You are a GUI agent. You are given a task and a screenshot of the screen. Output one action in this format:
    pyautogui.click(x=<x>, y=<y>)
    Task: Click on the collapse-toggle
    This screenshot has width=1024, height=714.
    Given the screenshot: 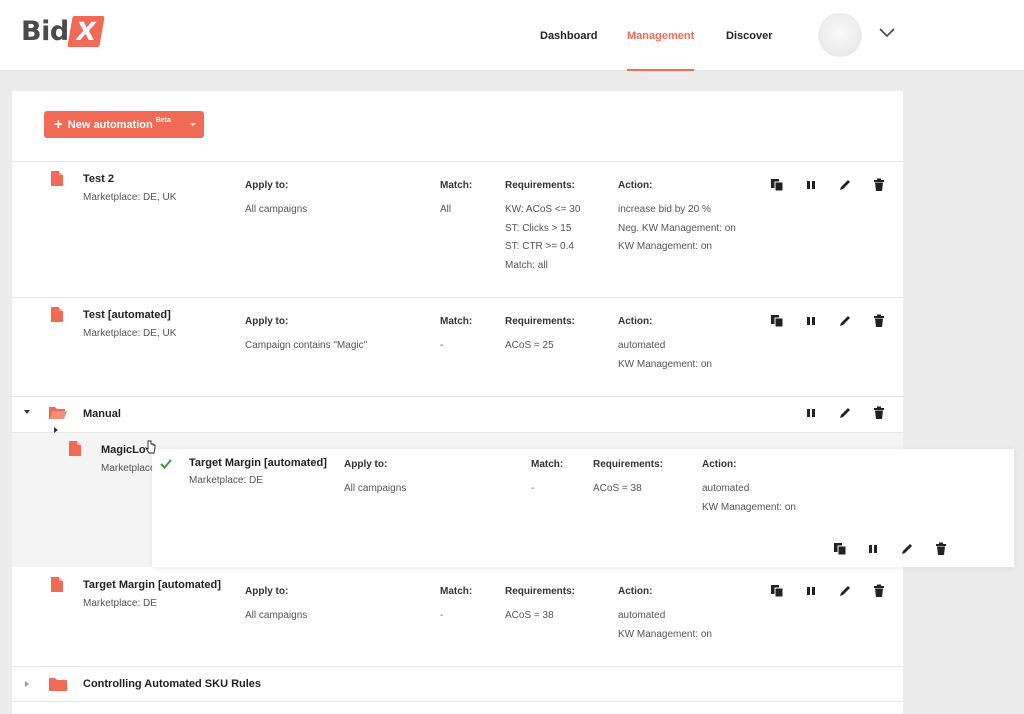 What is the action you would take?
    pyautogui.click(x=27, y=412)
    